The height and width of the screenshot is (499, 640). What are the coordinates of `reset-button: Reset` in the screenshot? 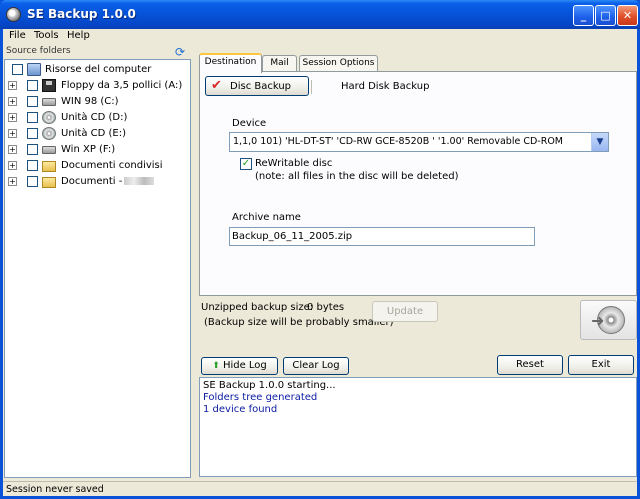 It's located at (530, 365).